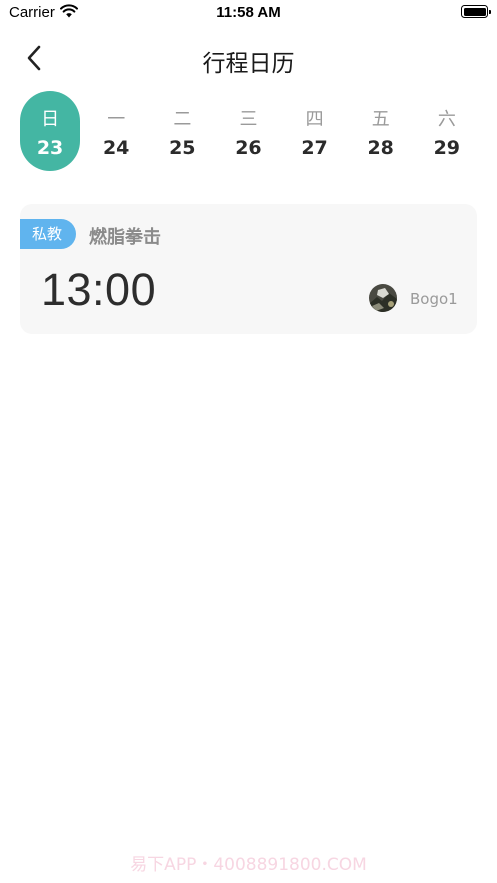 Image resolution: width=497 pixels, height=883 pixels. What do you see at coordinates (248, 119) in the screenshot?
I see `weekday-label: 三` at bounding box center [248, 119].